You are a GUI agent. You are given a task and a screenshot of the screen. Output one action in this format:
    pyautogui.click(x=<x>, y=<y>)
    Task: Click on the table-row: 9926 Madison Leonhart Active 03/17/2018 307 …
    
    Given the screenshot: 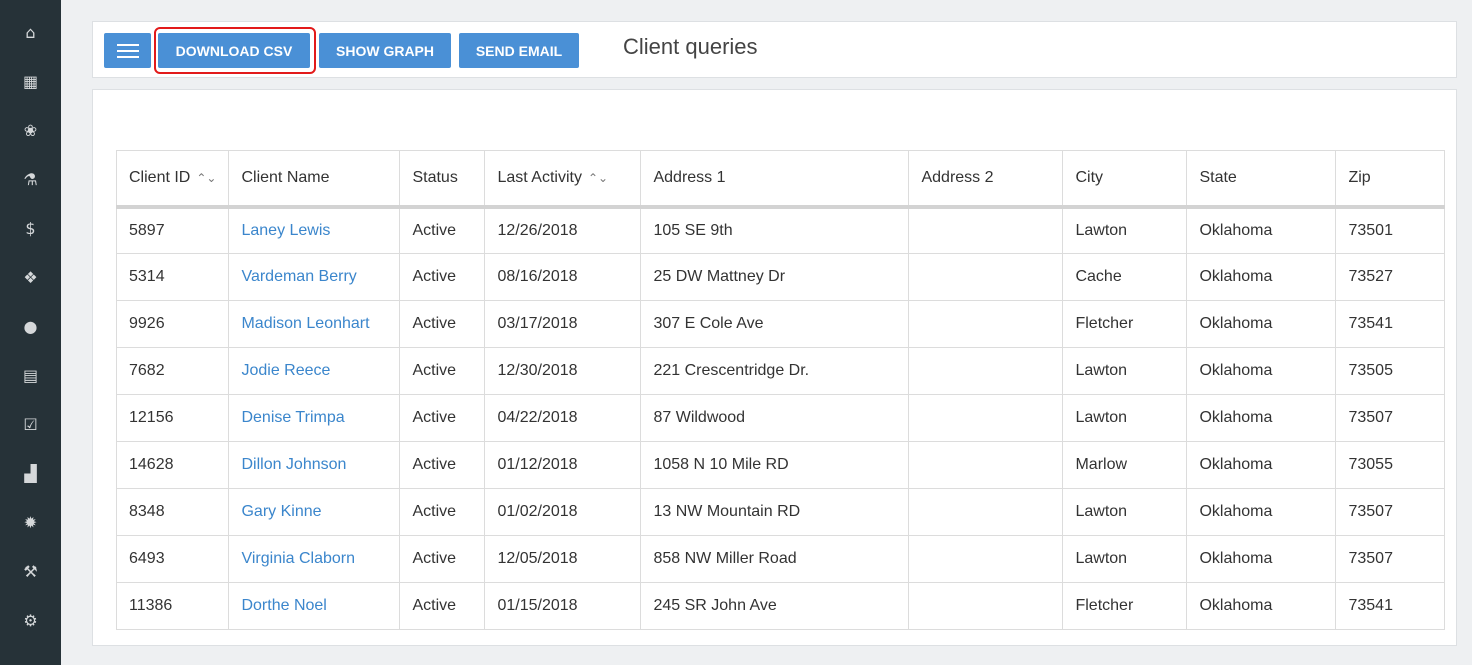 What is the action you would take?
    pyautogui.click(x=780, y=324)
    